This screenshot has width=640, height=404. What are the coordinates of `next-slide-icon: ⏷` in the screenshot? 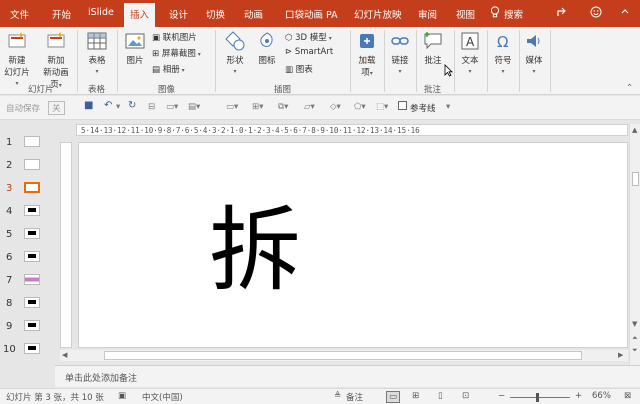 It's located at (635, 350).